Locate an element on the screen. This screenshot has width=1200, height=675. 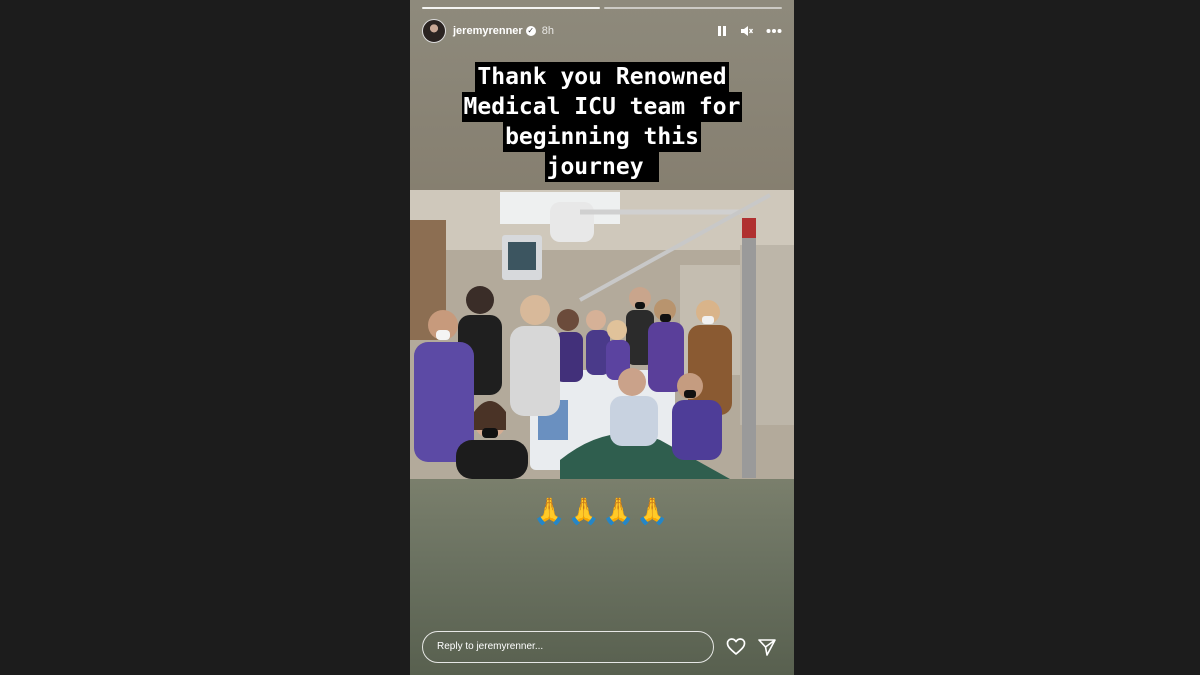
pause-icon is located at coordinates (722, 31).